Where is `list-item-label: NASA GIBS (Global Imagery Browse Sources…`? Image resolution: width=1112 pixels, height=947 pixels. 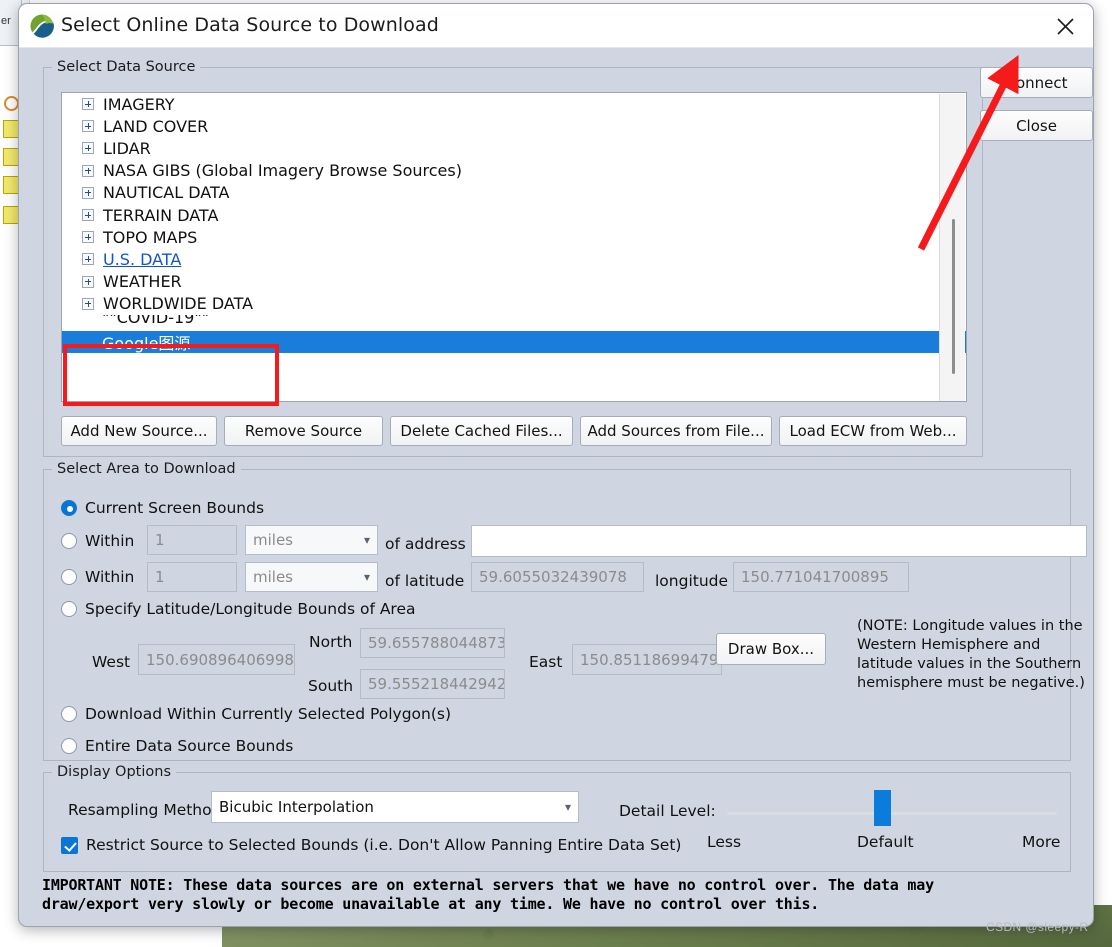 list-item-label: NASA GIBS (Global Imagery Browse Sources… is located at coordinates (282, 171).